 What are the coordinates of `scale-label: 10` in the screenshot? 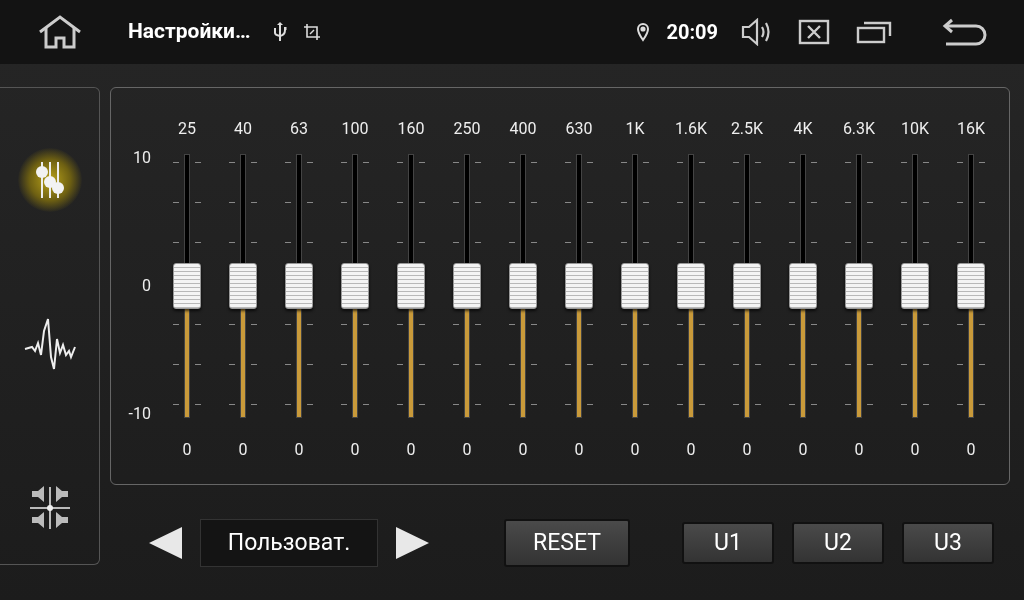 It's located at (142, 158).